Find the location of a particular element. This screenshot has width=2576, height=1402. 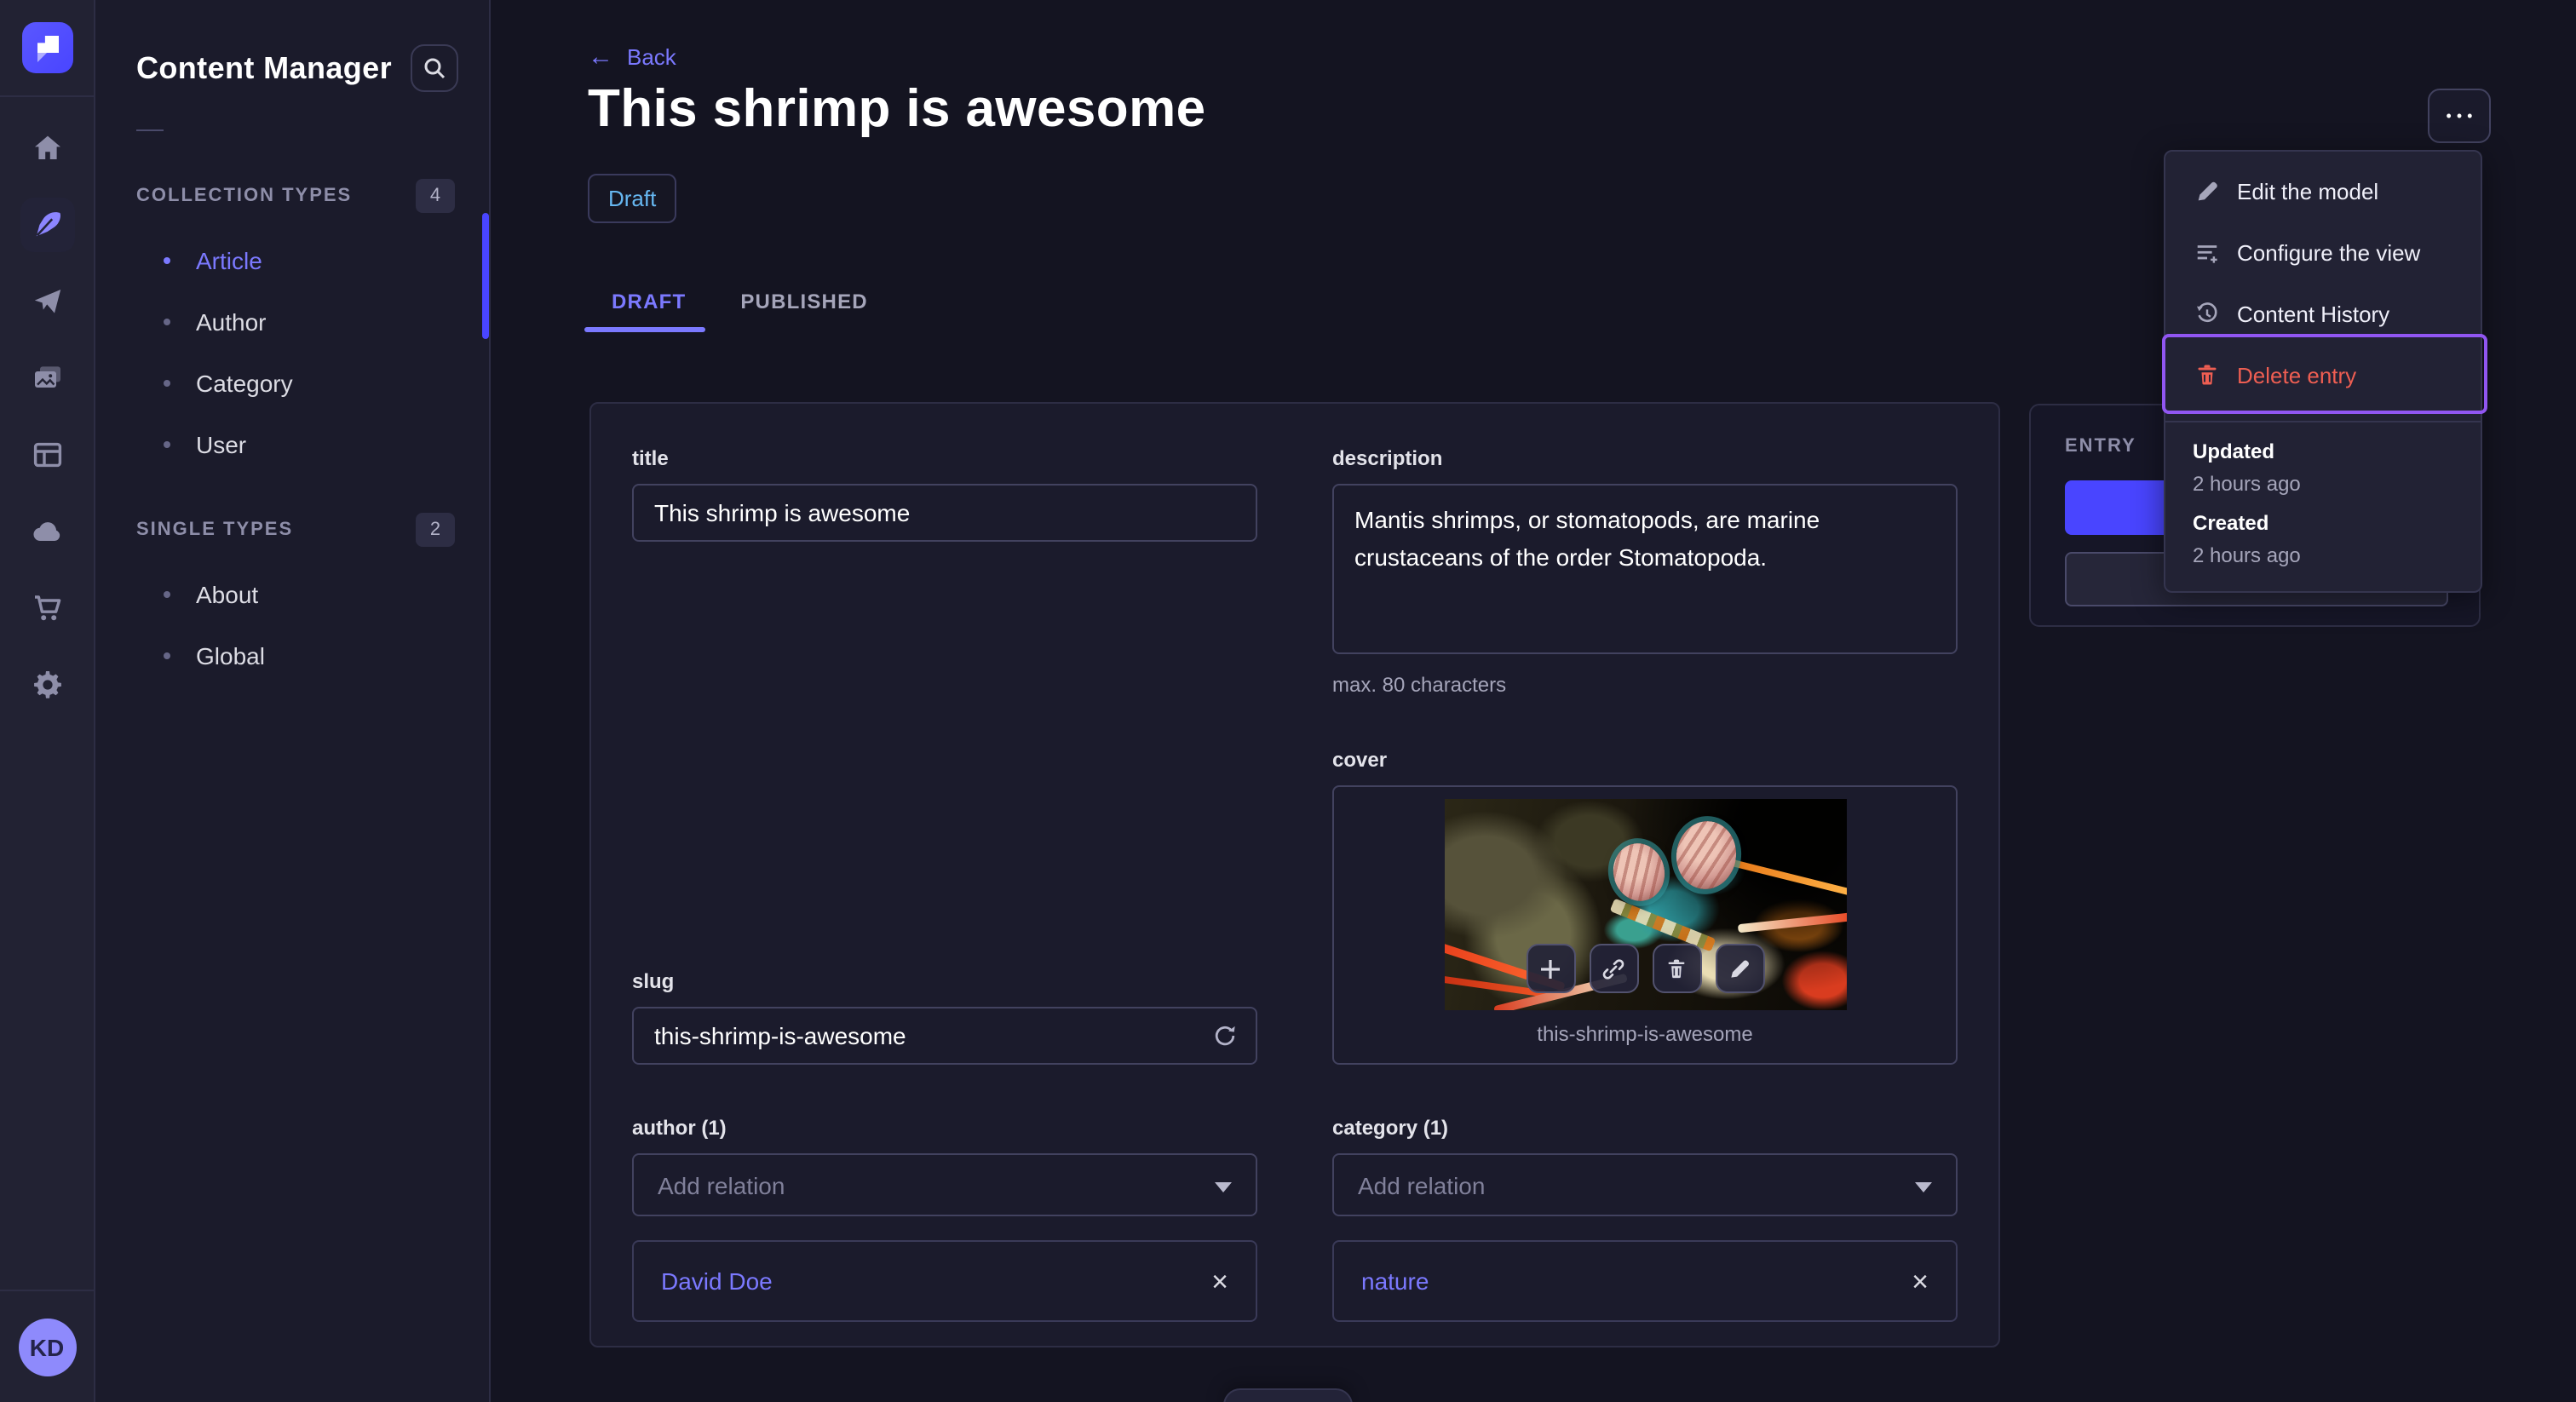

plus-icon is located at coordinates (1550, 968).